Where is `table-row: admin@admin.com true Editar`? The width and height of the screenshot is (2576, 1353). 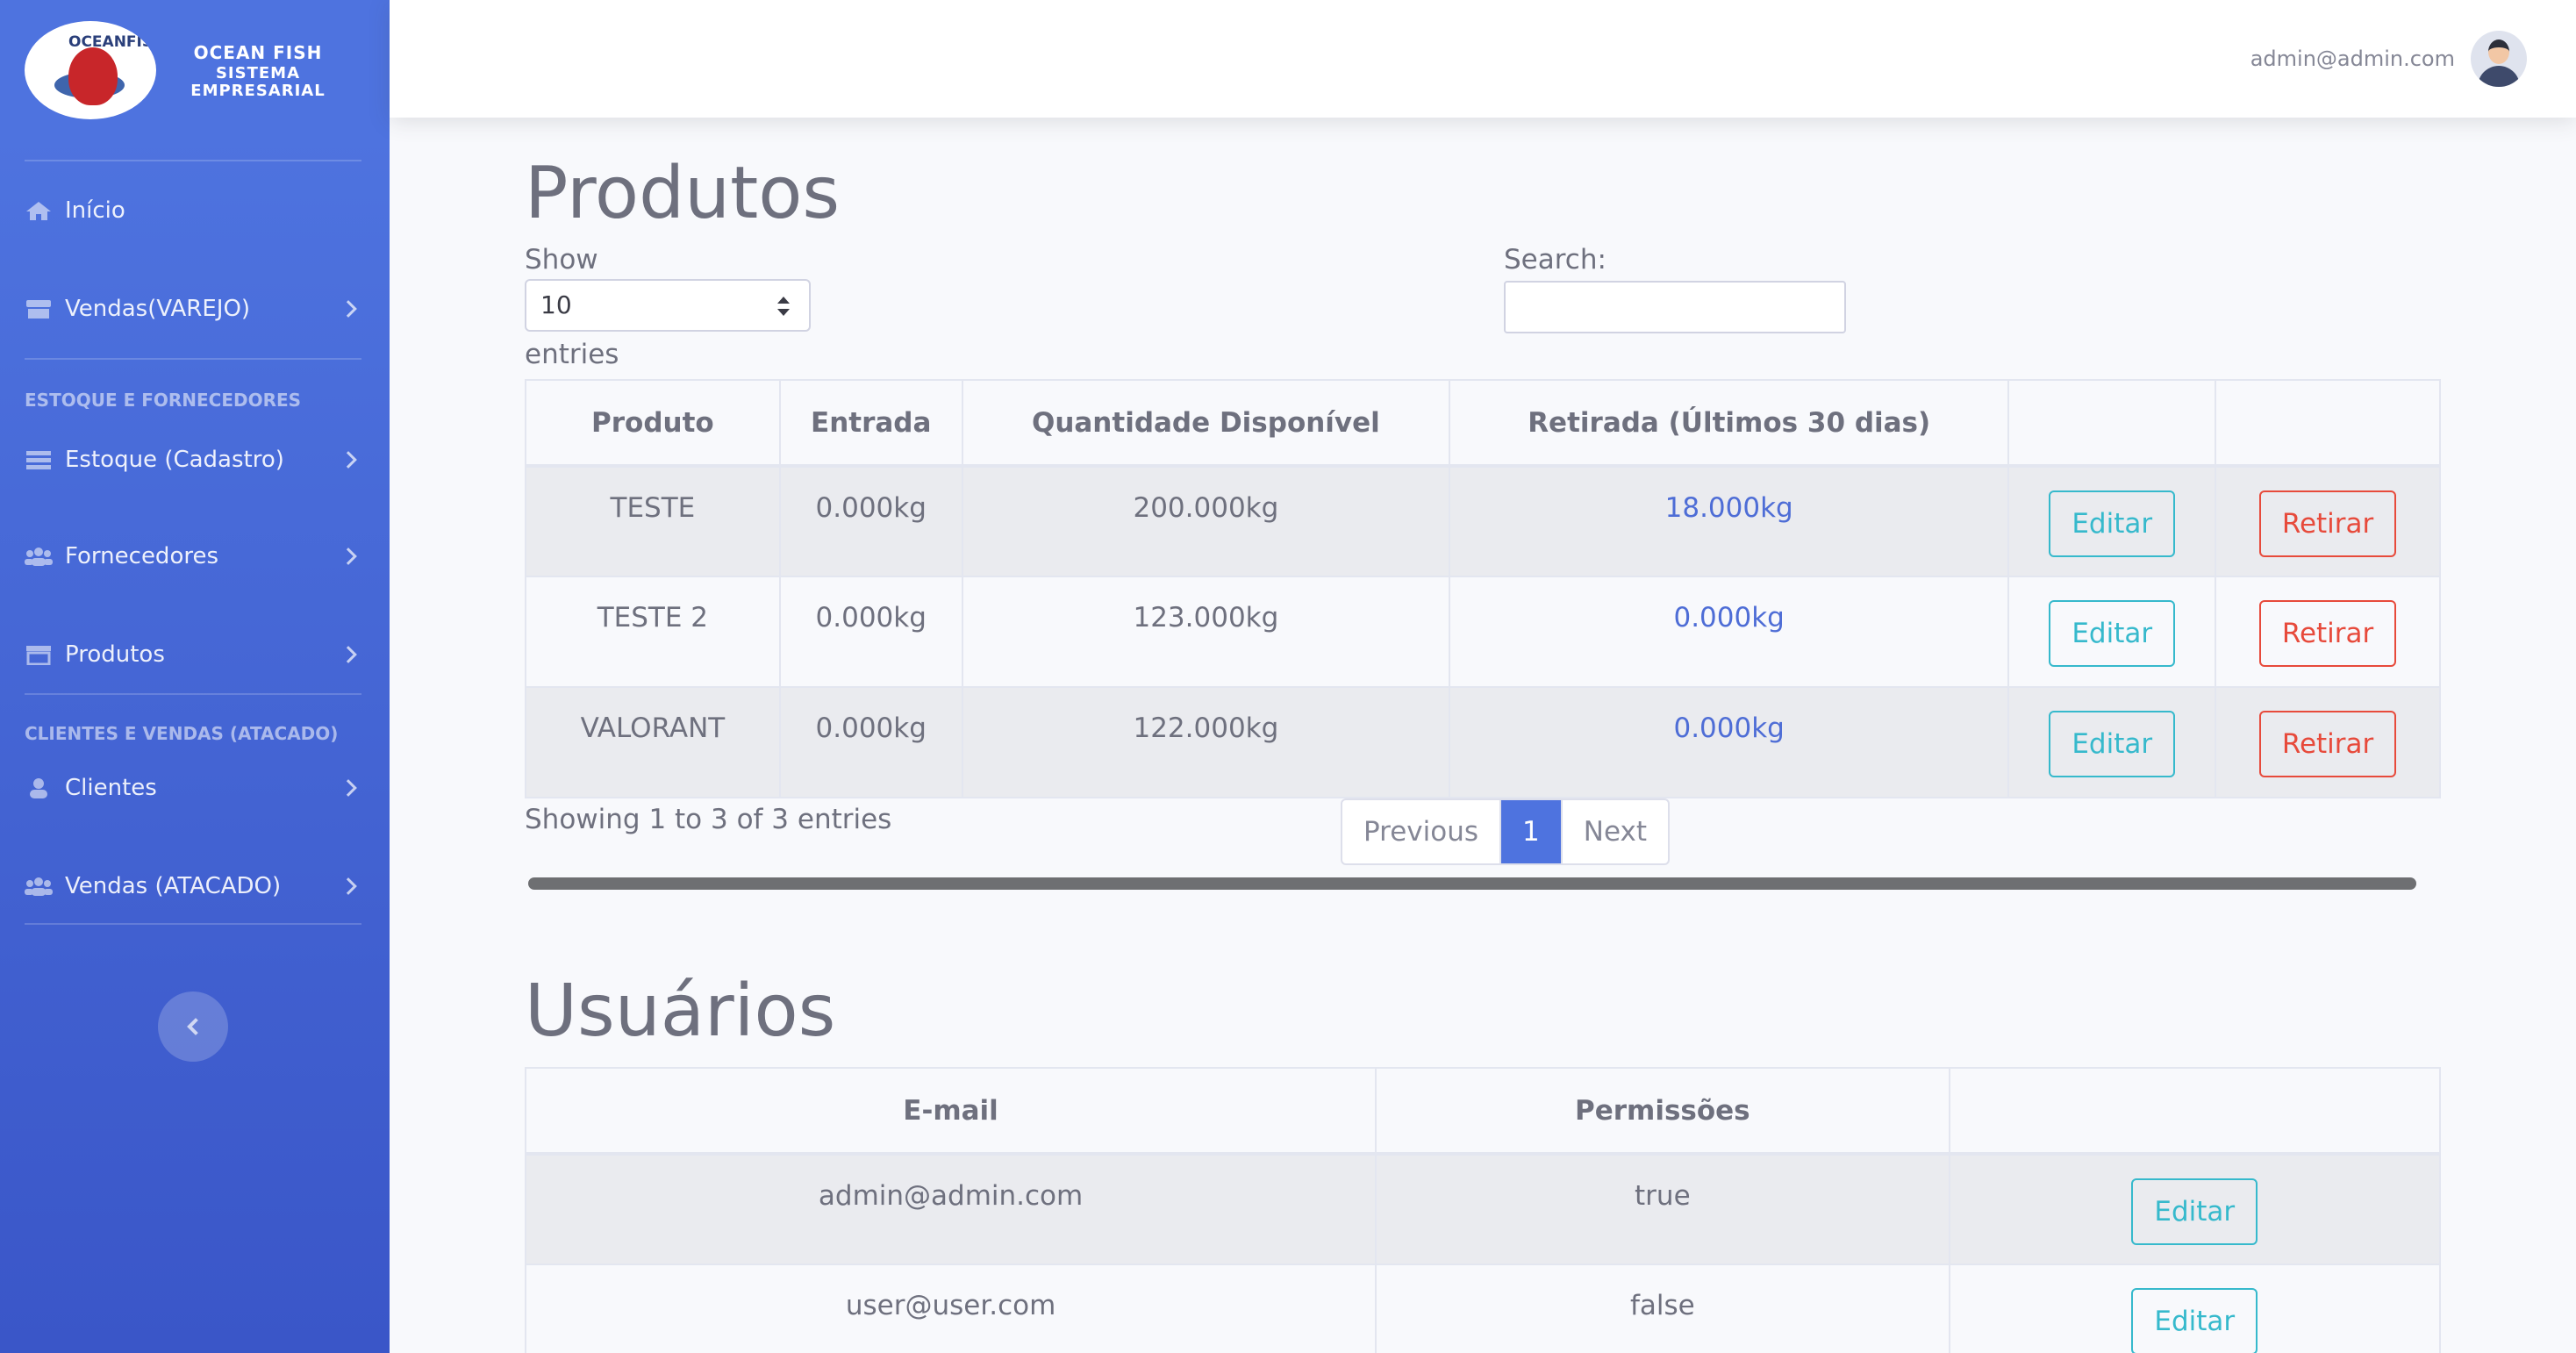
table-row: admin@admin.com true Editar is located at coordinates (1483, 1209).